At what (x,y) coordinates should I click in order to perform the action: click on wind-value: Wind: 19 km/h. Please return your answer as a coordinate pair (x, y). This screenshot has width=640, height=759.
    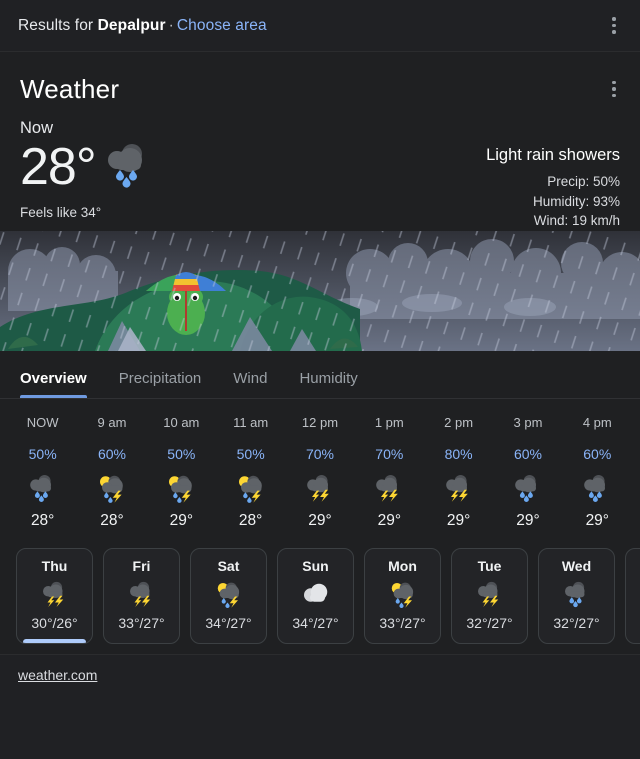
    Looking at the image, I should click on (576, 221).